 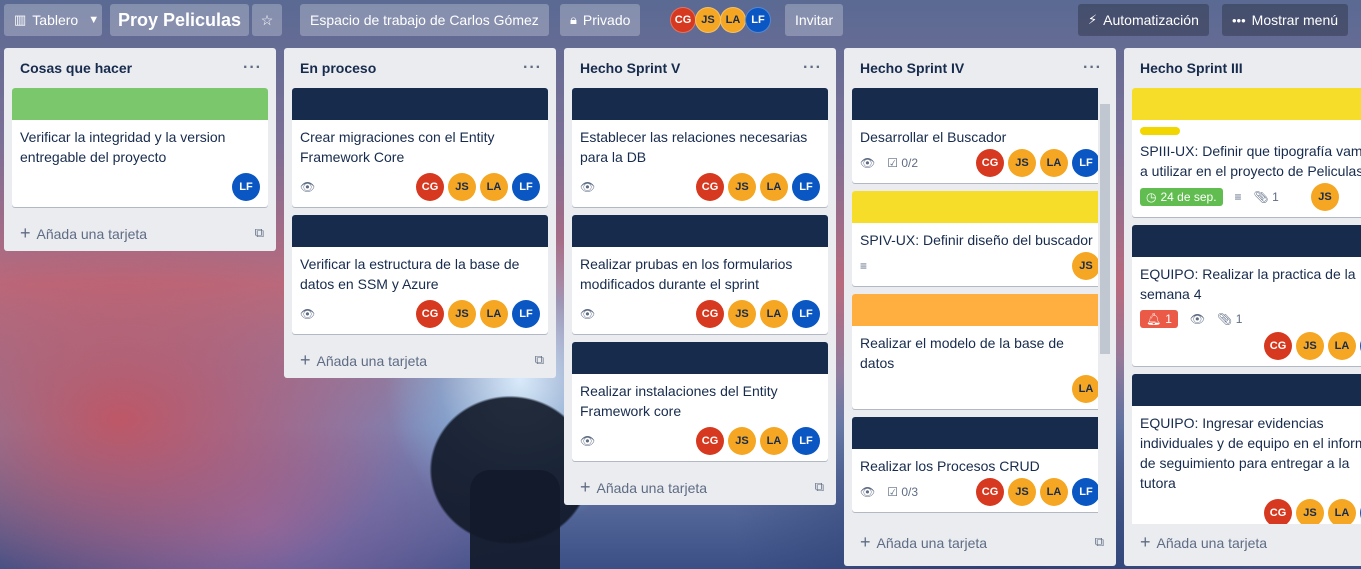 I want to click on list-scrollbar, so click(x=1105, y=302).